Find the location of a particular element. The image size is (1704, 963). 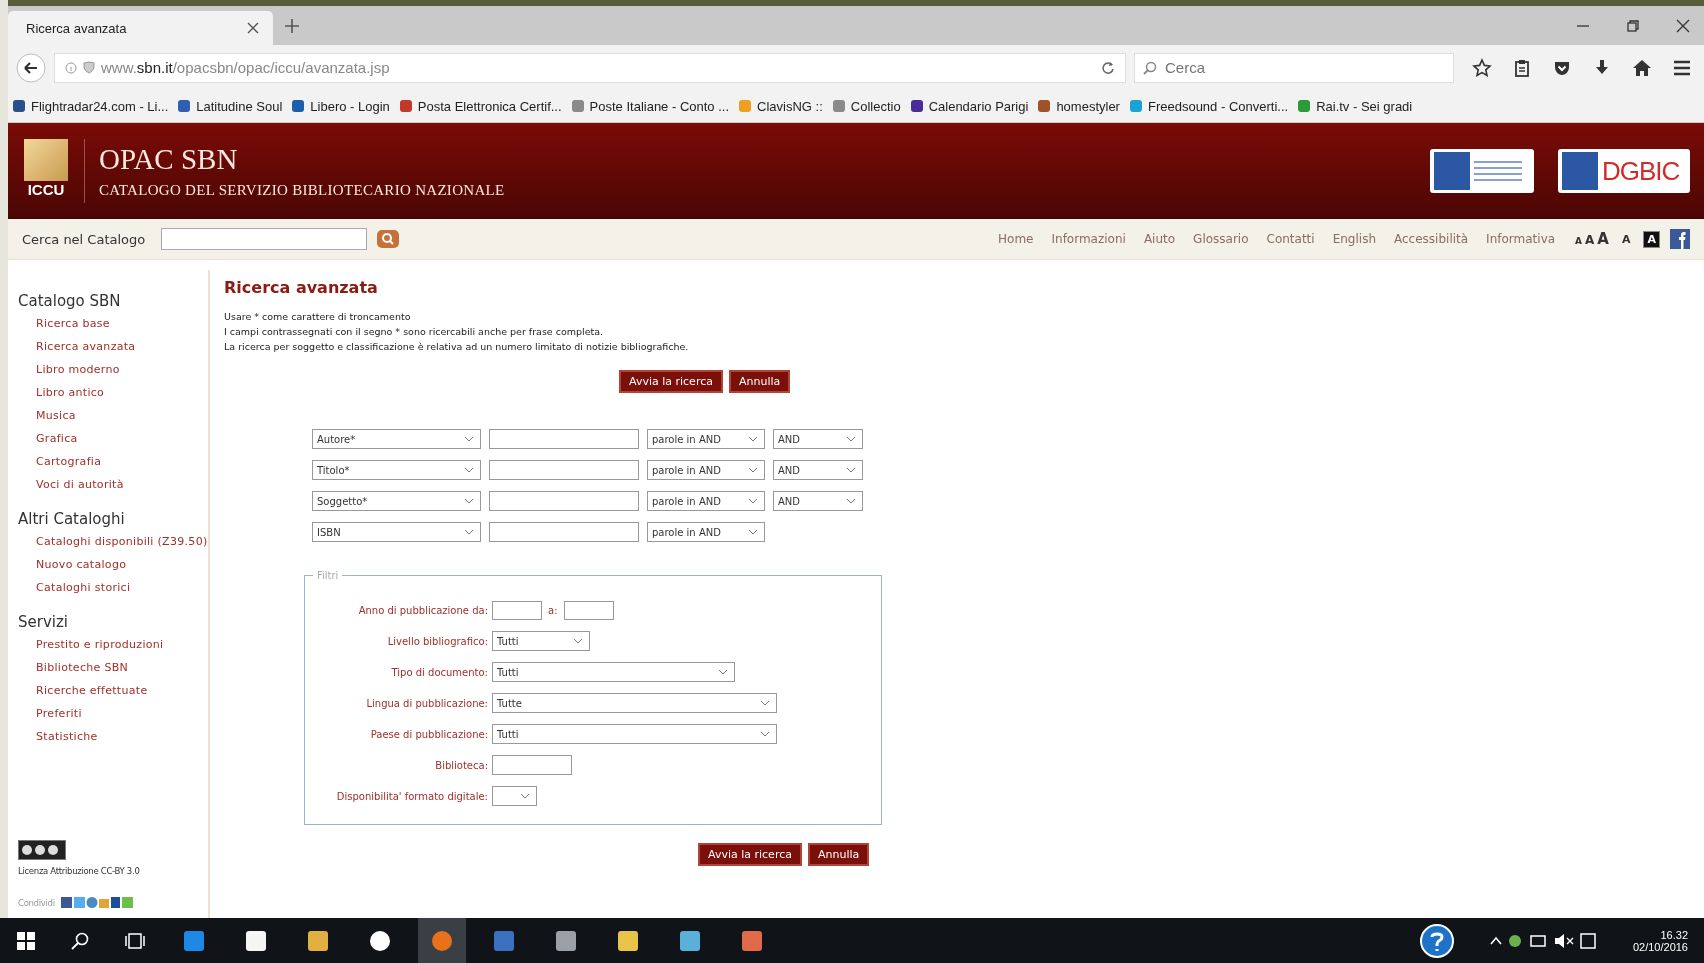

bookmark-link: Collectio is located at coordinates (866, 106).